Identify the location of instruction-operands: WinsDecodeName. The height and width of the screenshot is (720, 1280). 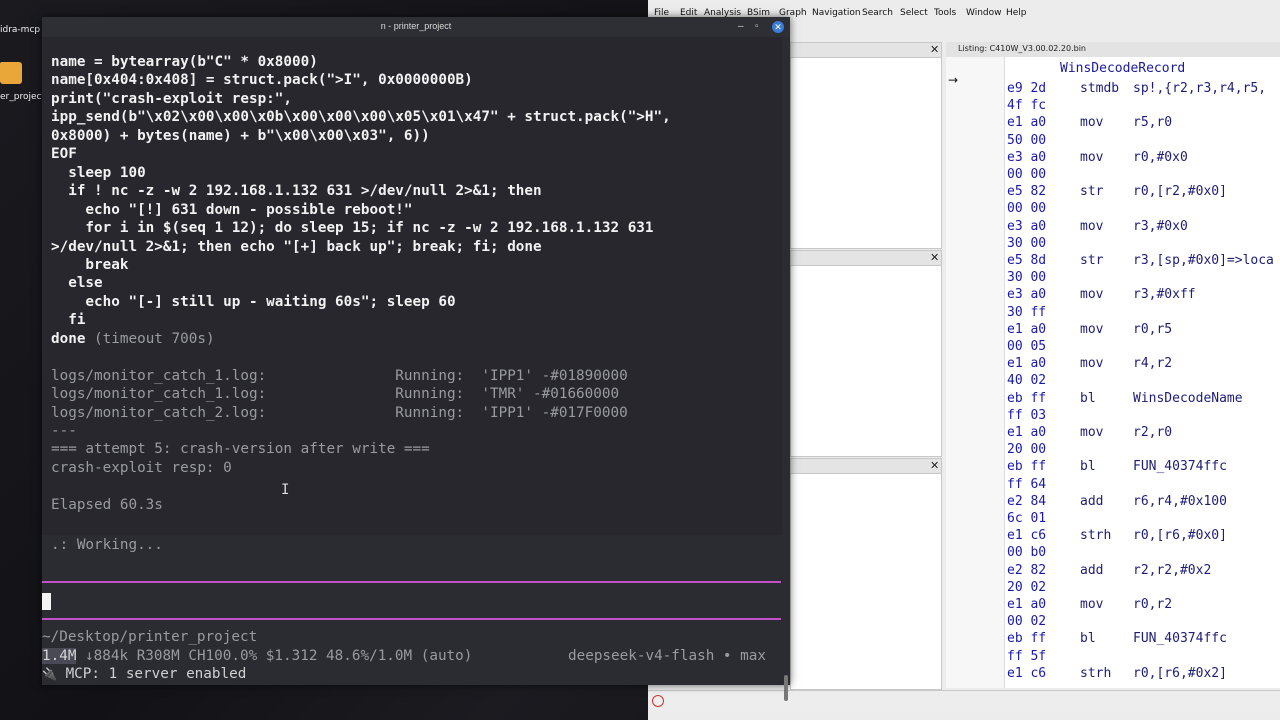
(1188, 398).